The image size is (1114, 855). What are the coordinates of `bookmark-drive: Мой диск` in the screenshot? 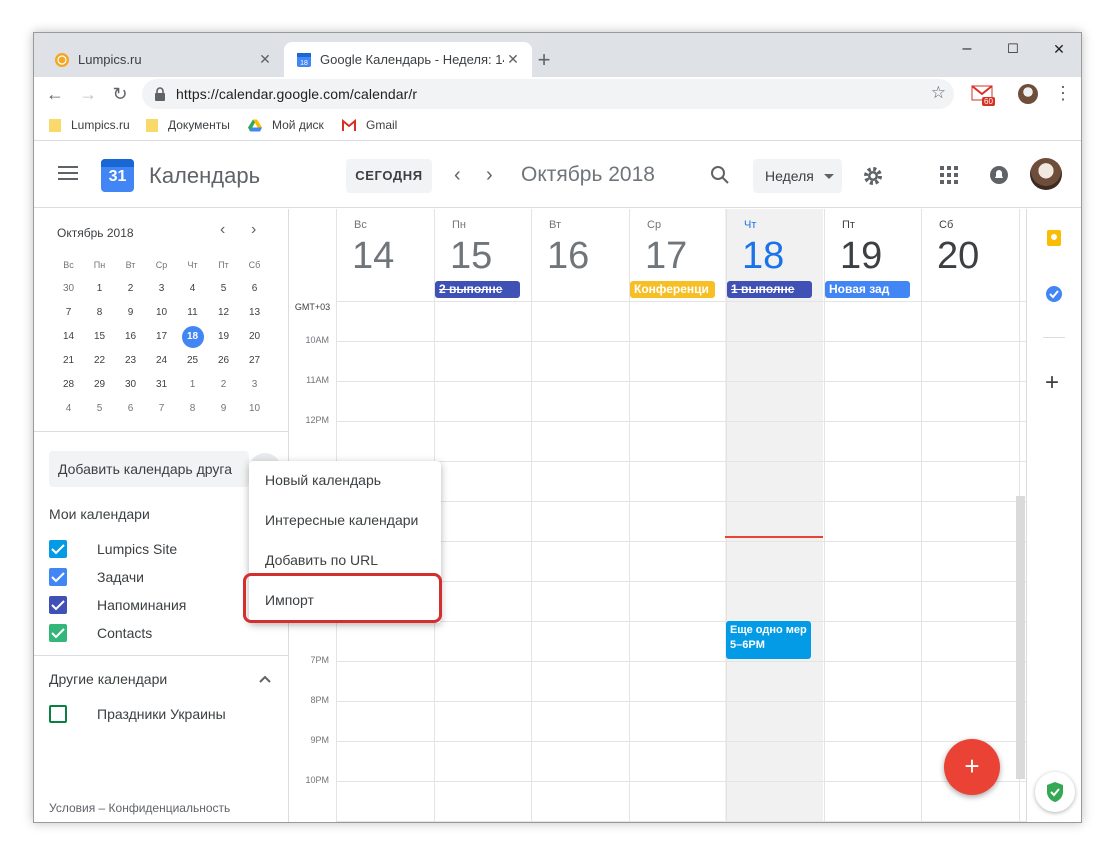 It's located at (286, 125).